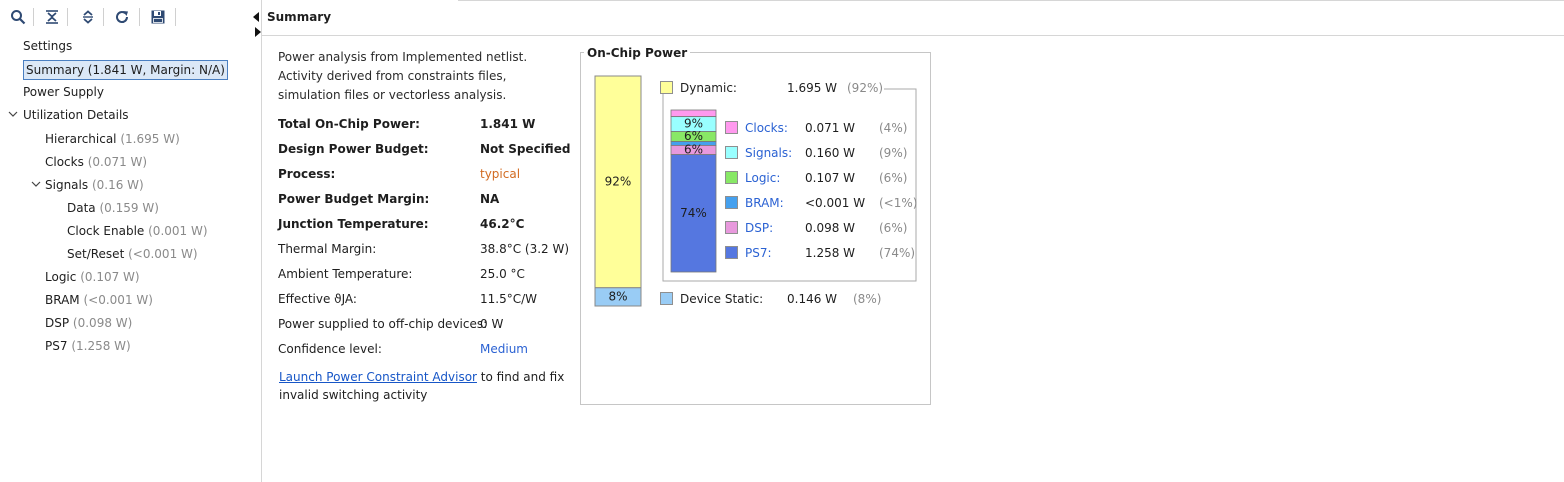  Describe the element at coordinates (525, 149) in the screenshot. I see `summary-value: Not Specified` at that location.